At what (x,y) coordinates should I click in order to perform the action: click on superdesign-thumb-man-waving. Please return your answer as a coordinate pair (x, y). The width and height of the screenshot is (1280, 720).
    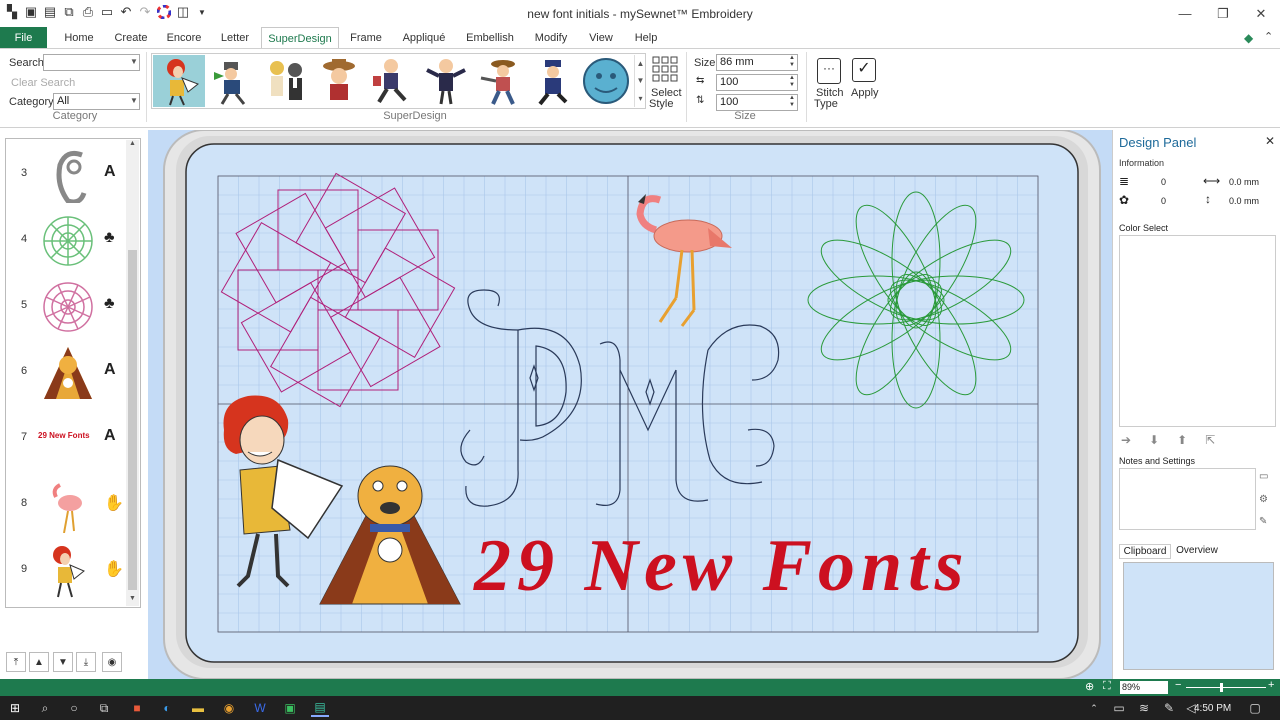
    Looking at the image, I should click on (446, 81).